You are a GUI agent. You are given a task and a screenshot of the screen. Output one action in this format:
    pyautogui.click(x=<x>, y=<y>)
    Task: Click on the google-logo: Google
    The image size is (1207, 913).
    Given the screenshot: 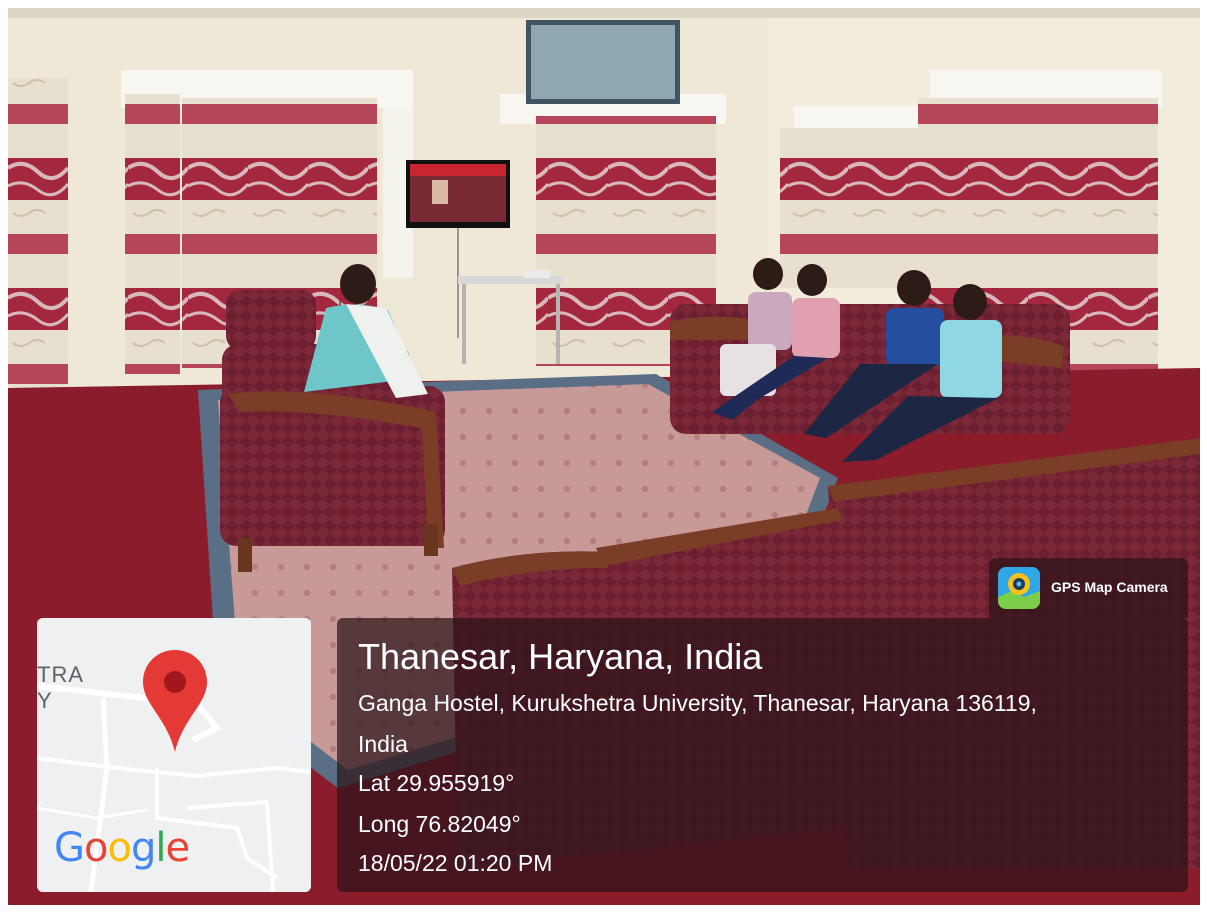 What is the action you would take?
    pyautogui.click(x=122, y=848)
    